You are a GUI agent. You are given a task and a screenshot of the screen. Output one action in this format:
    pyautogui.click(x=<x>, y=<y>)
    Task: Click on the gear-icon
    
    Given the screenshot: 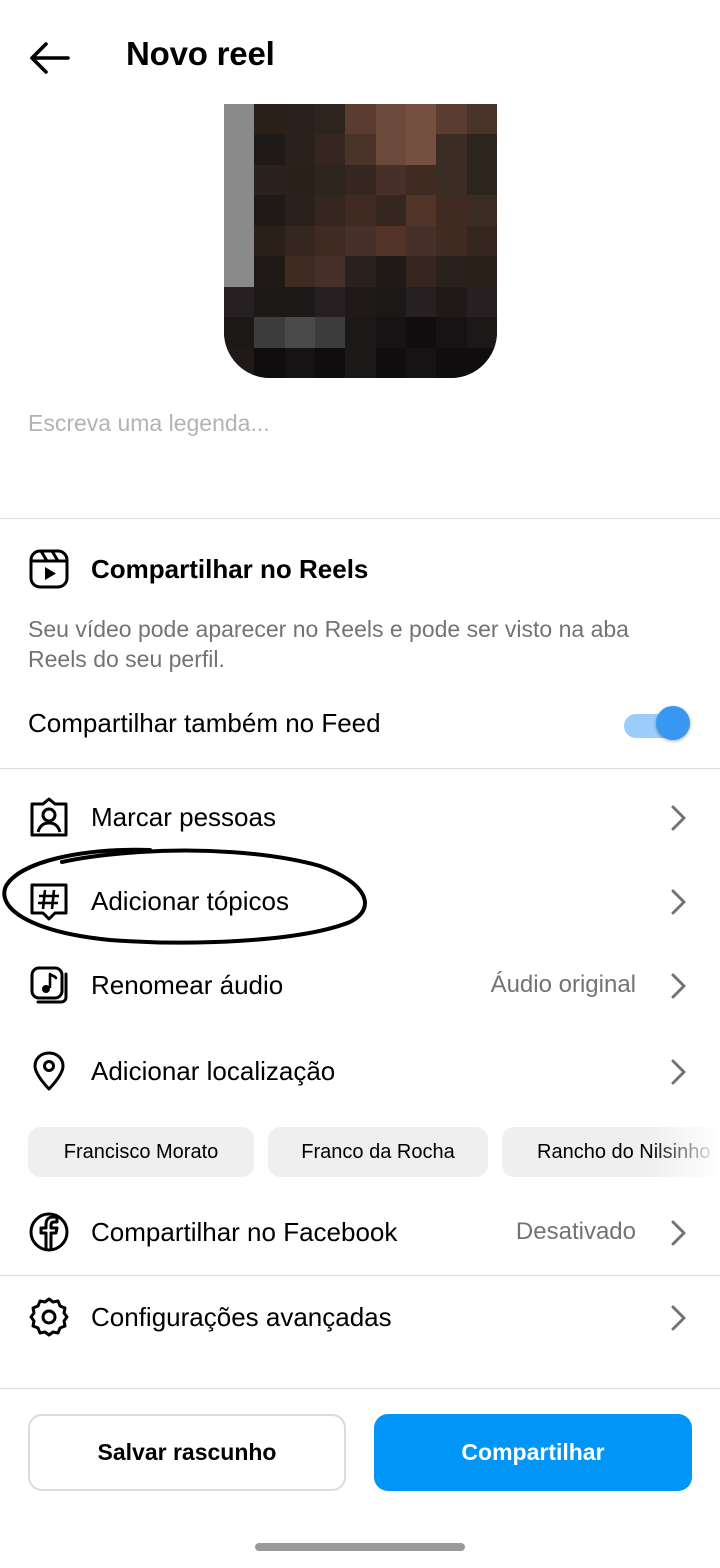 What is the action you would take?
    pyautogui.click(x=49, y=1317)
    